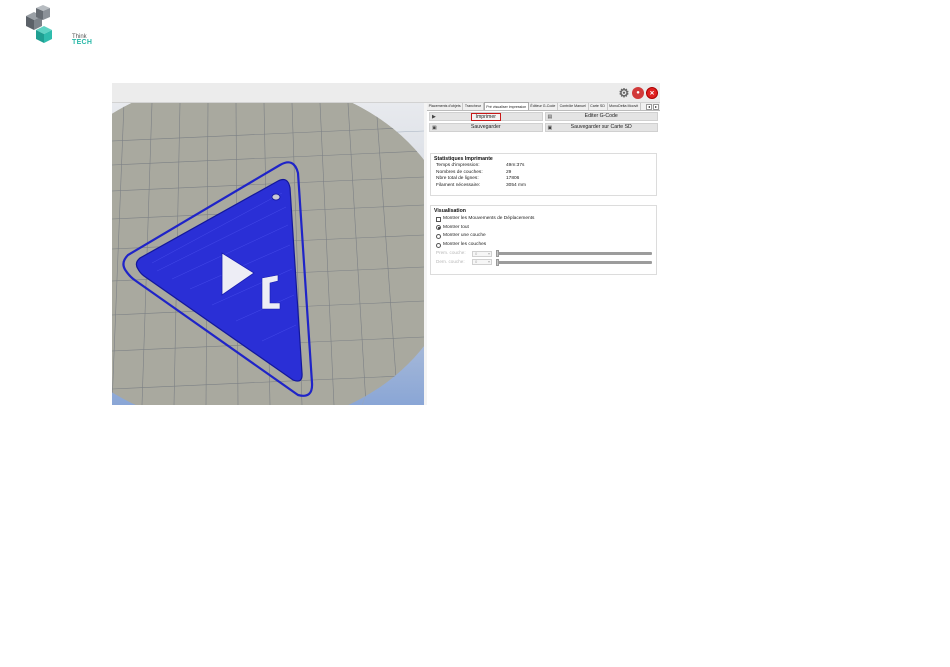 Image resolution: width=950 pixels, height=667 pixels. Describe the element at coordinates (543, 166) in the screenshot. I see `stat-row: Temps d'impression: 49m:37s` at that location.